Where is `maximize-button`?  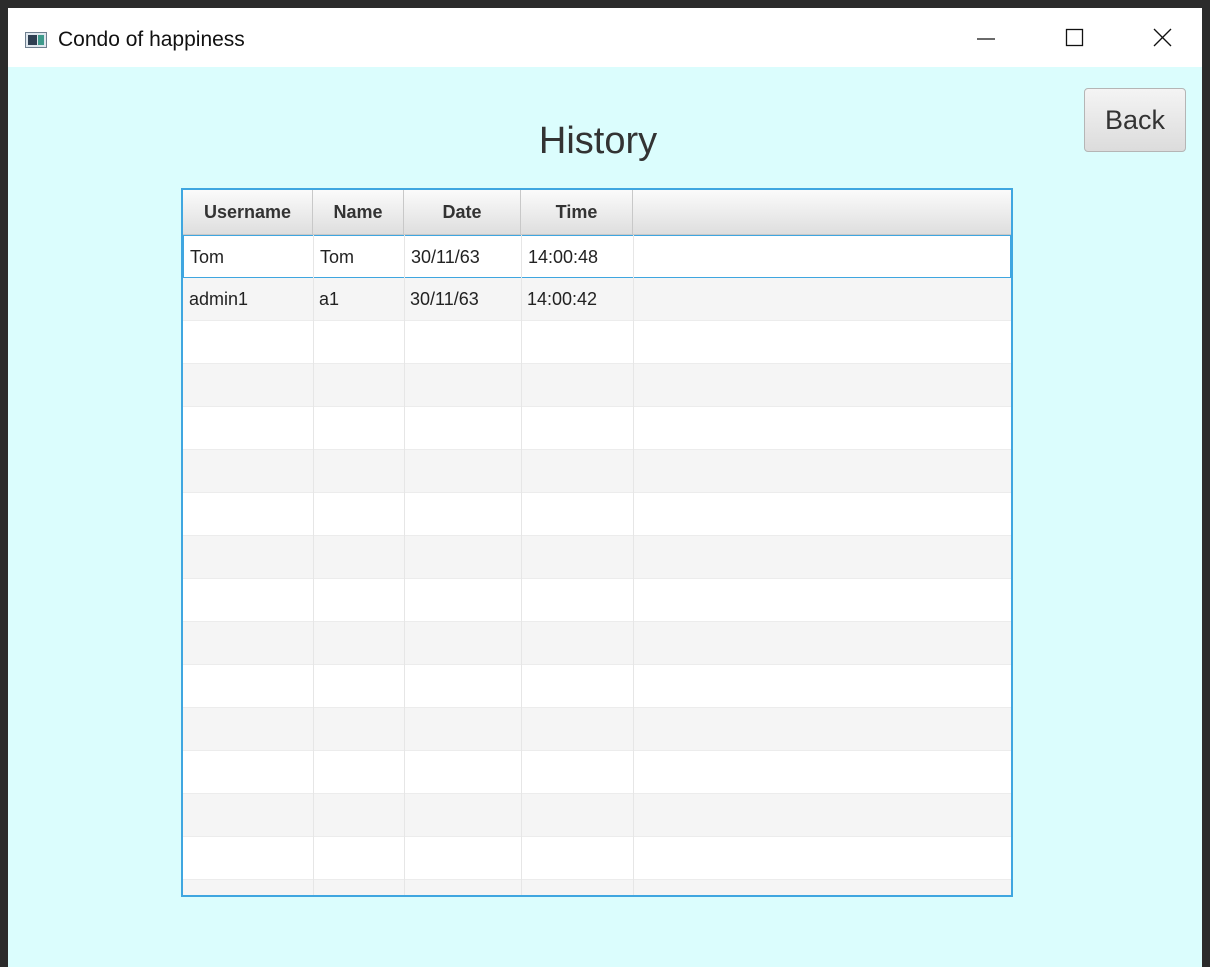 maximize-button is located at coordinates (1074, 40).